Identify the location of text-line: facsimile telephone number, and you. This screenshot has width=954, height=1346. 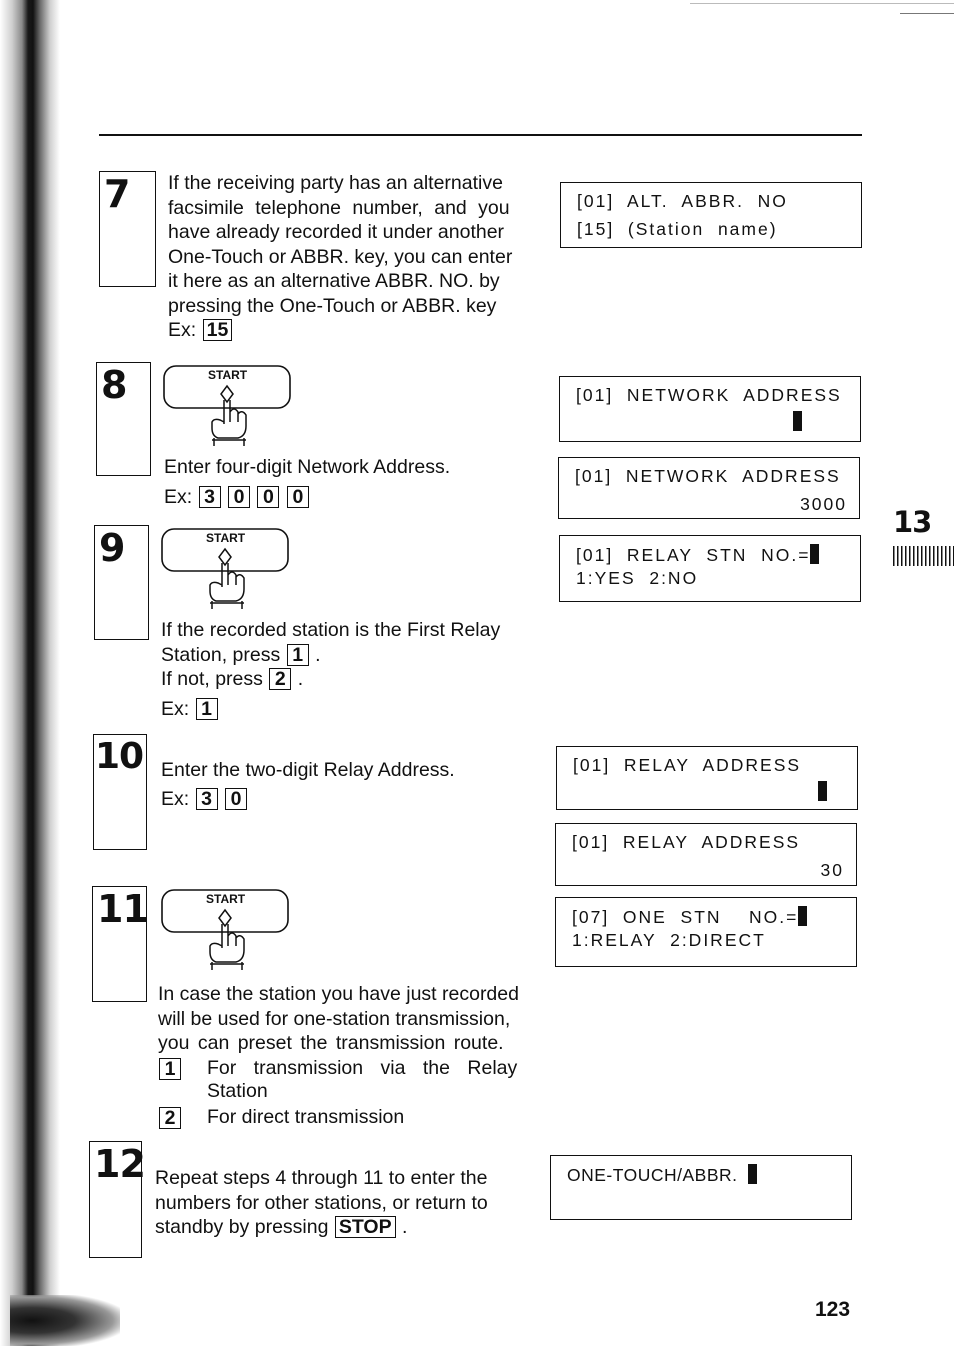
(339, 207).